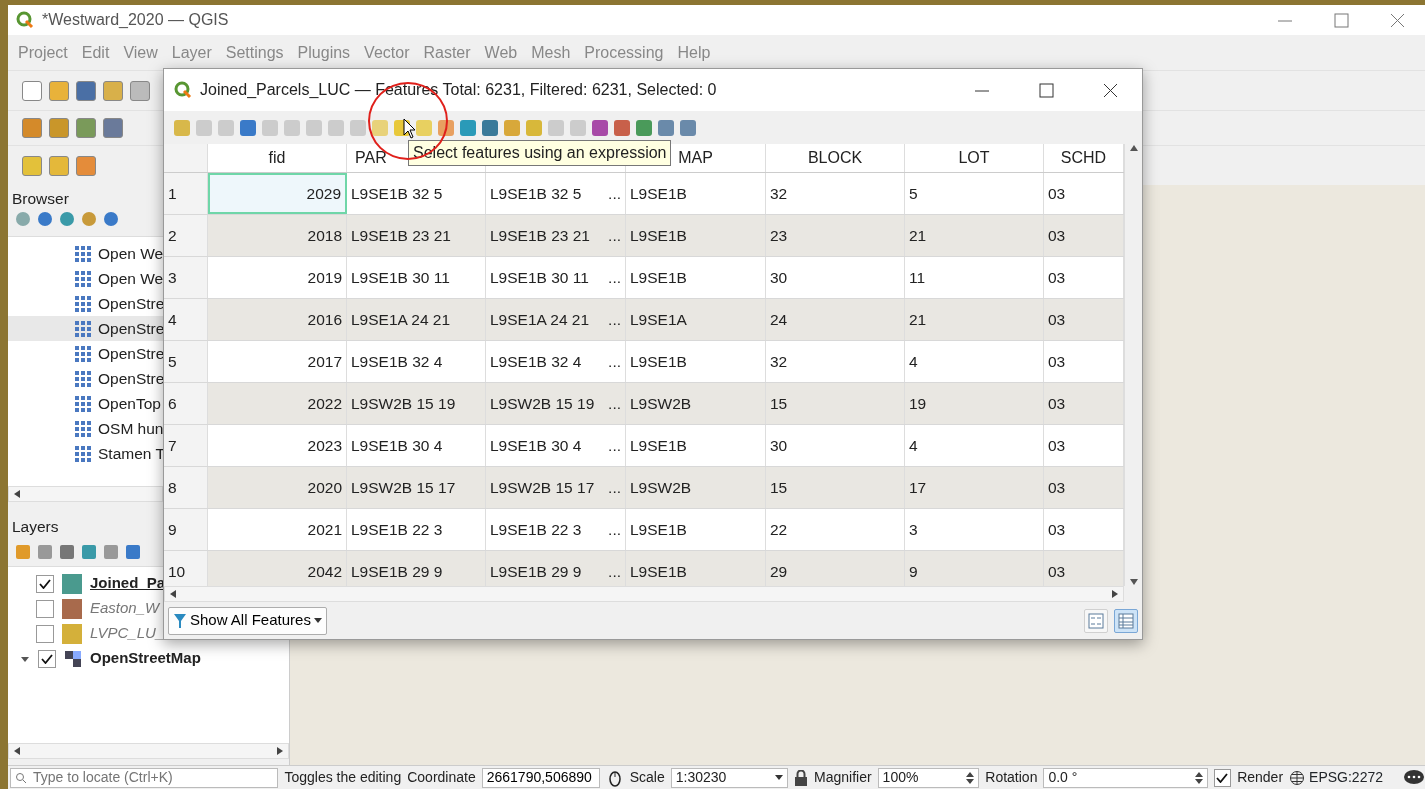 This screenshot has width=1425, height=789. What do you see at coordinates (40, 198) in the screenshot?
I see `panel-title: Browser` at bounding box center [40, 198].